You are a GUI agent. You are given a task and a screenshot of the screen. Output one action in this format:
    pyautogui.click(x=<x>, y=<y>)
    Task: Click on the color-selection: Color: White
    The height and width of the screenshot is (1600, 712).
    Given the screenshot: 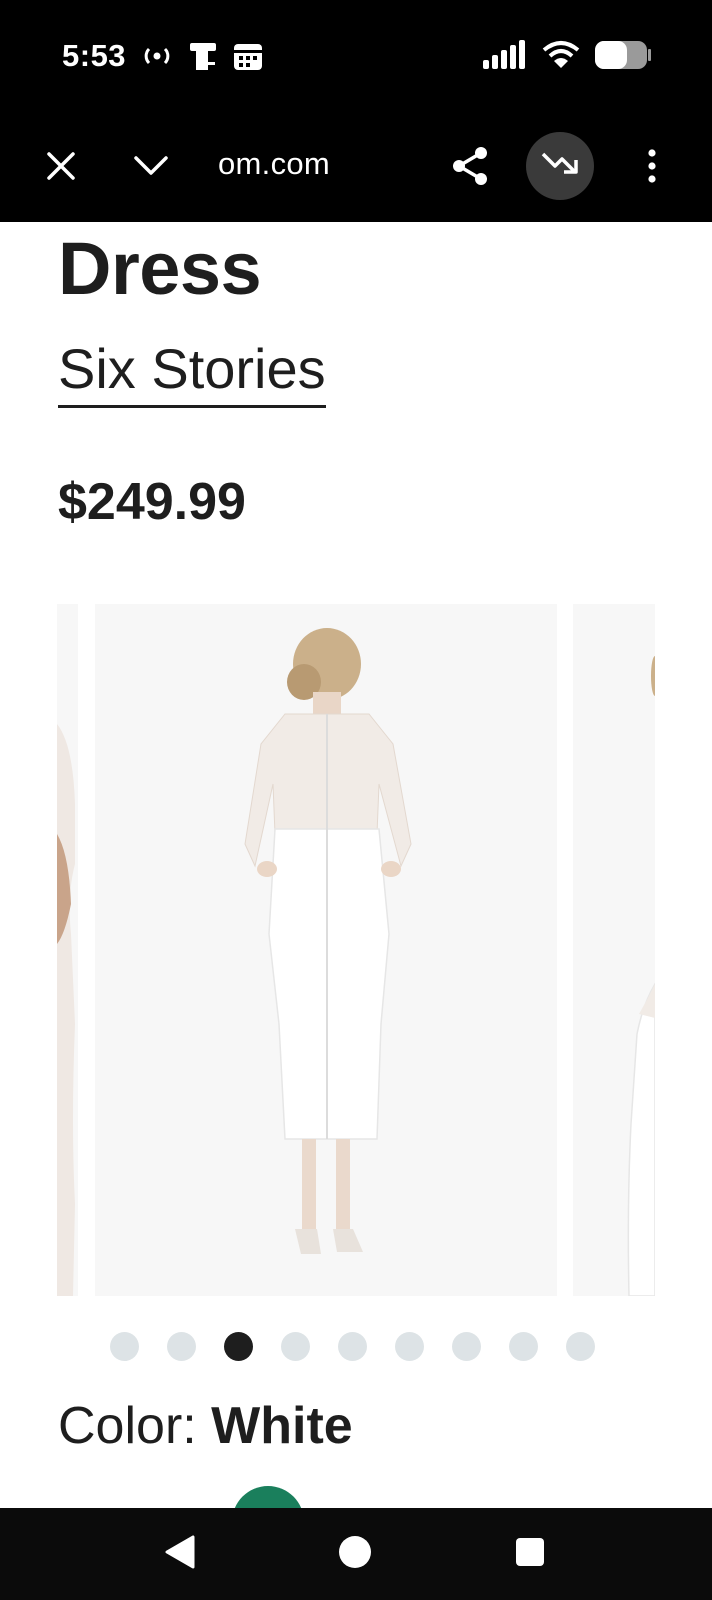 What is the action you would take?
    pyautogui.click(x=205, y=1426)
    